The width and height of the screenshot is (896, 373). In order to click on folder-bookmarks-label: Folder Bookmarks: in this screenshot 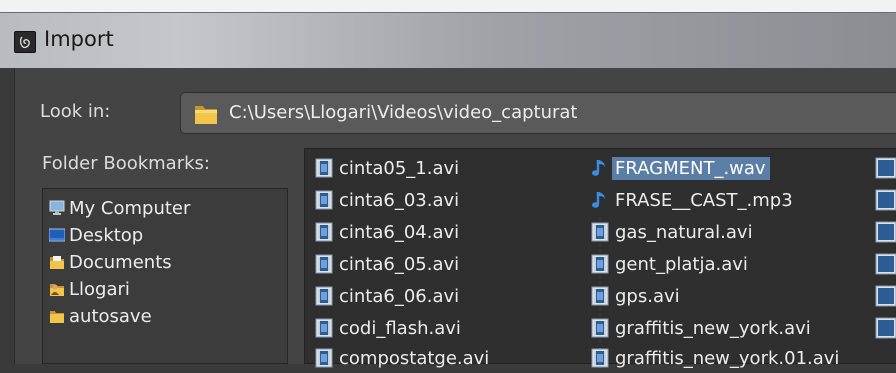, I will do `click(126, 163)`.